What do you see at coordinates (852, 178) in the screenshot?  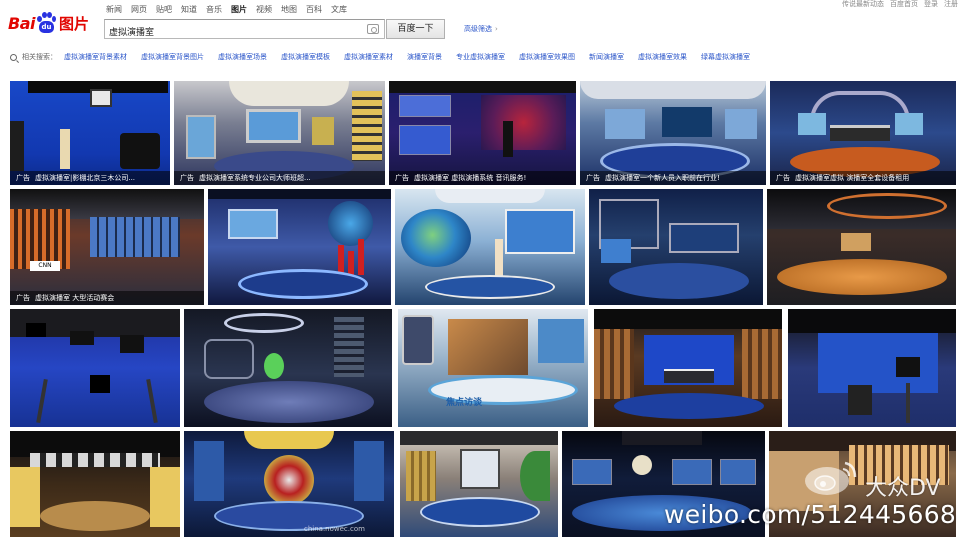 I see `ad-caption-text: 虚拟演播室虚拟 演播室全套设备租用` at bounding box center [852, 178].